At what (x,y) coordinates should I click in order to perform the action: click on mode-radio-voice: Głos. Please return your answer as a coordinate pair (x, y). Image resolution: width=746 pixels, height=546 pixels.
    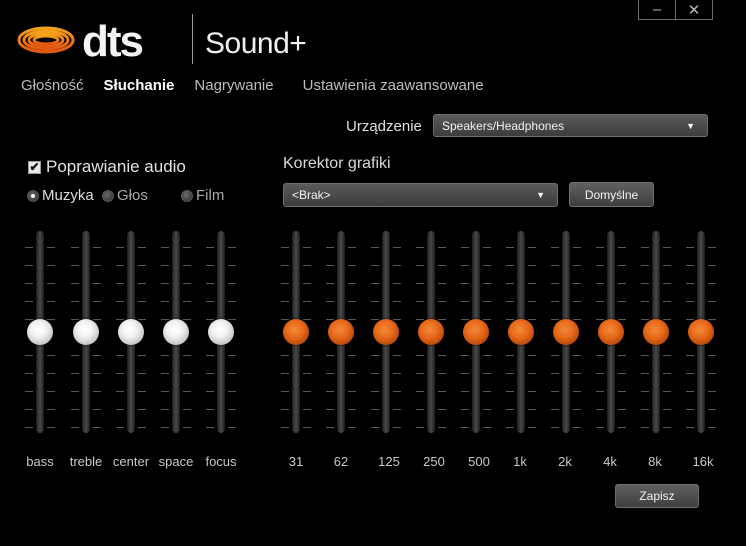
    Looking at the image, I should click on (125, 195).